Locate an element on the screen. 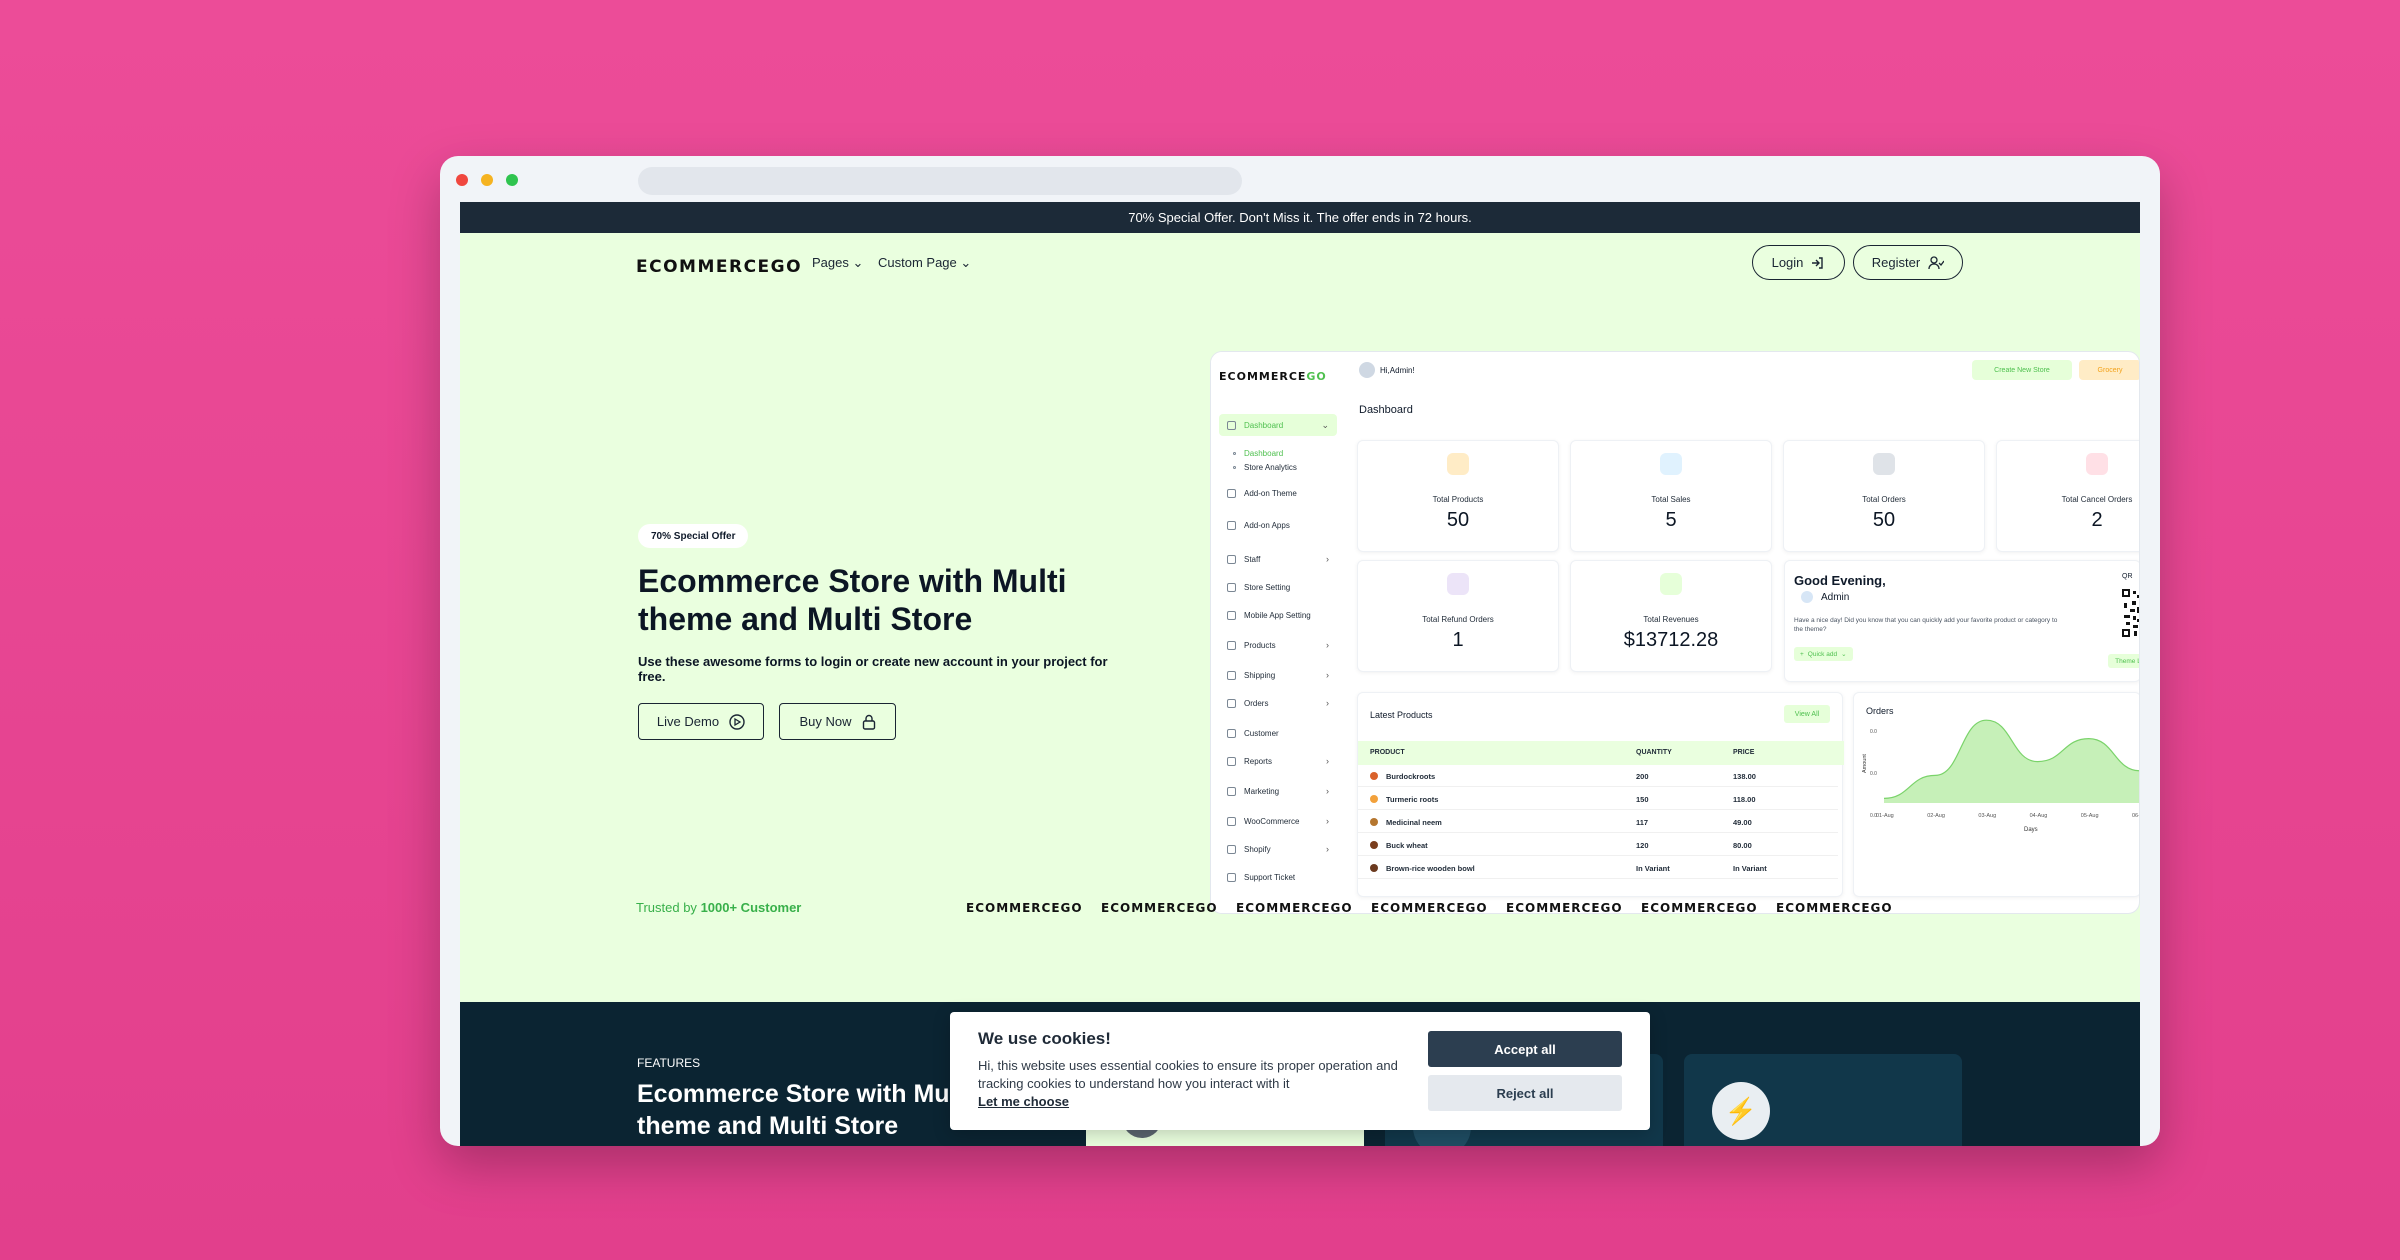 This screenshot has width=2400, height=1260. trusted-prefix: Trusted by is located at coordinates (666, 907).